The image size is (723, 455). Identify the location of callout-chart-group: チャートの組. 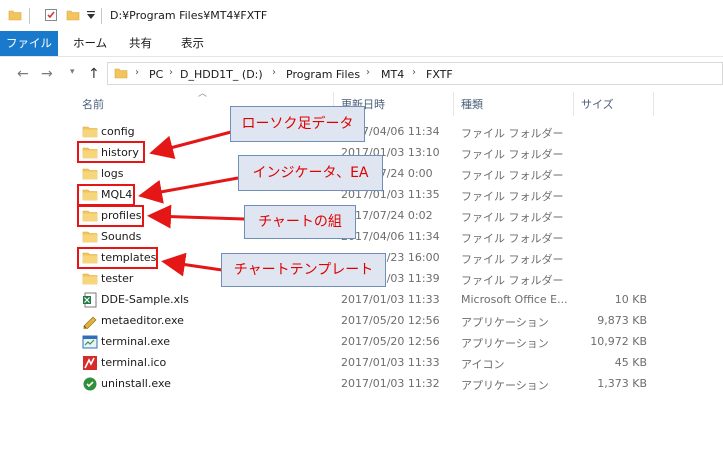
(300, 222).